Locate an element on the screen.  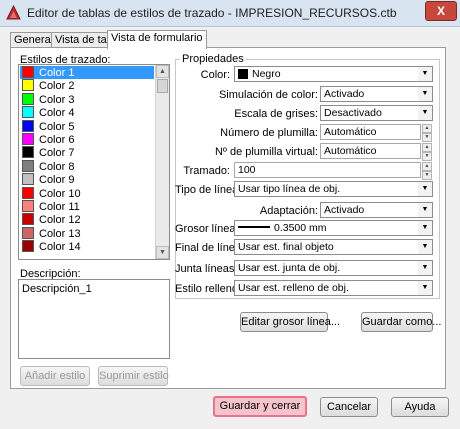
list-item: Color 11 is located at coordinates (87, 206).